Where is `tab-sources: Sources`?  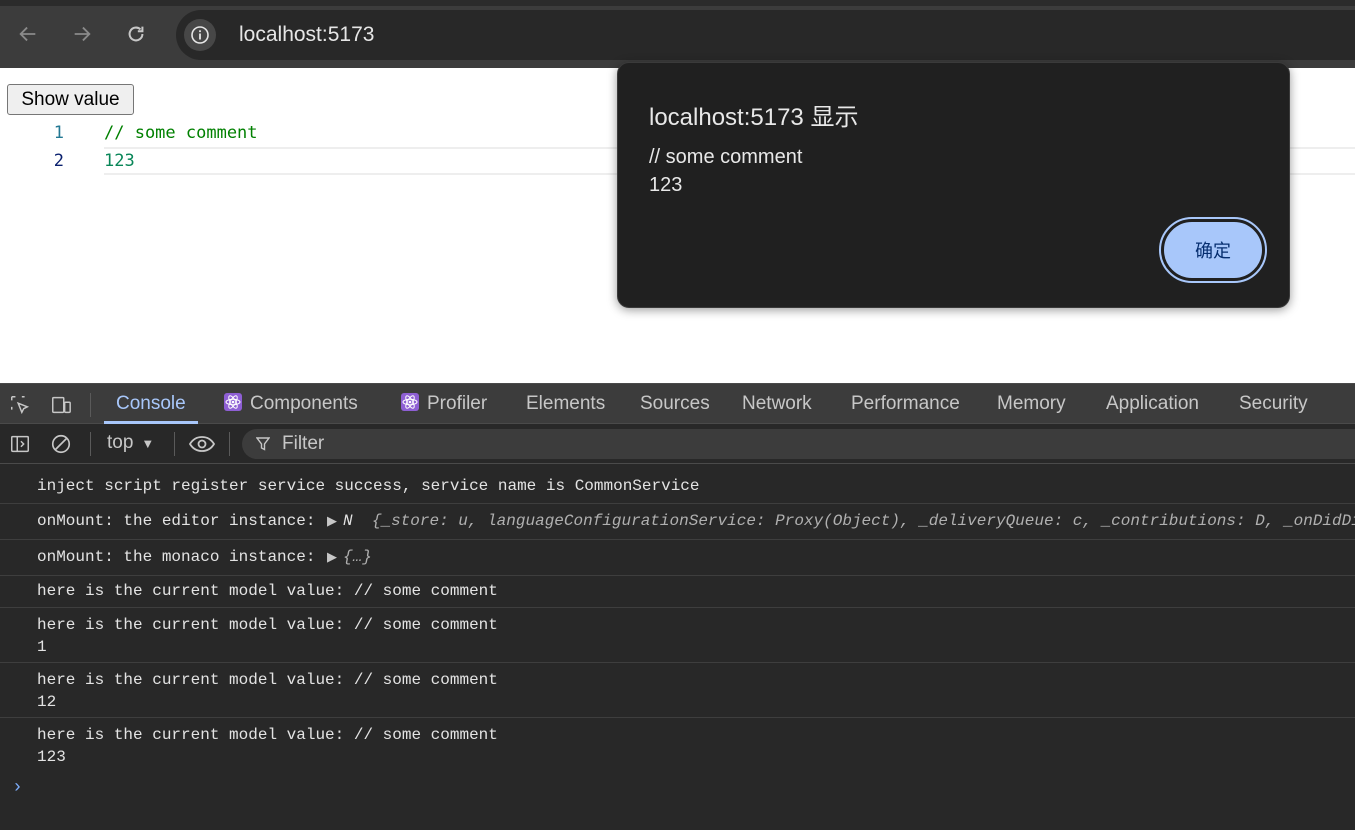
tab-sources: Sources is located at coordinates (675, 404).